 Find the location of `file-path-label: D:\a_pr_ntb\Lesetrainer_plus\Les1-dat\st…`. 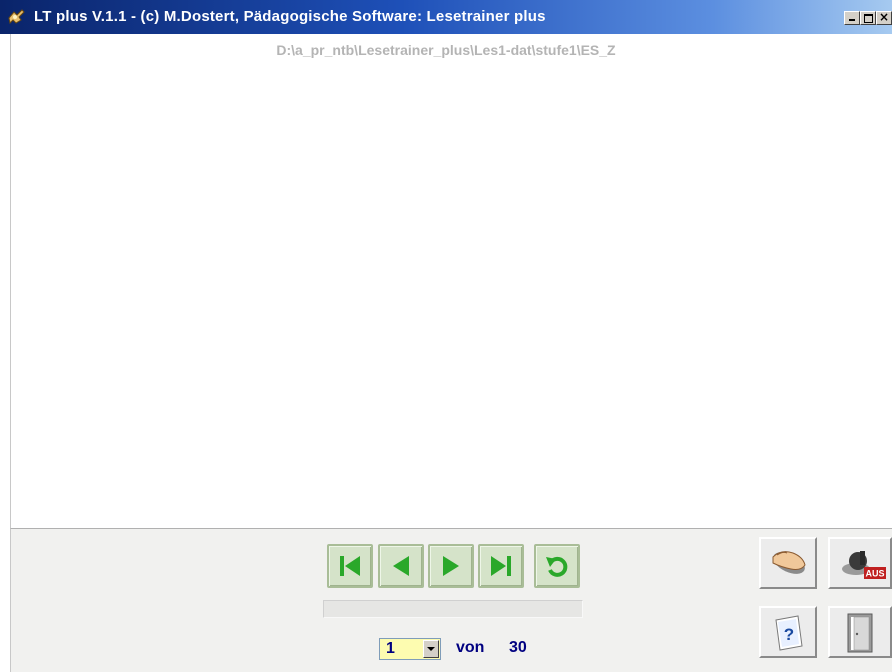

file-path-label: D:\a_pr_ntb\Lesetrainer_plus\Les1-dat\st… is located at coordinates (446, 50).